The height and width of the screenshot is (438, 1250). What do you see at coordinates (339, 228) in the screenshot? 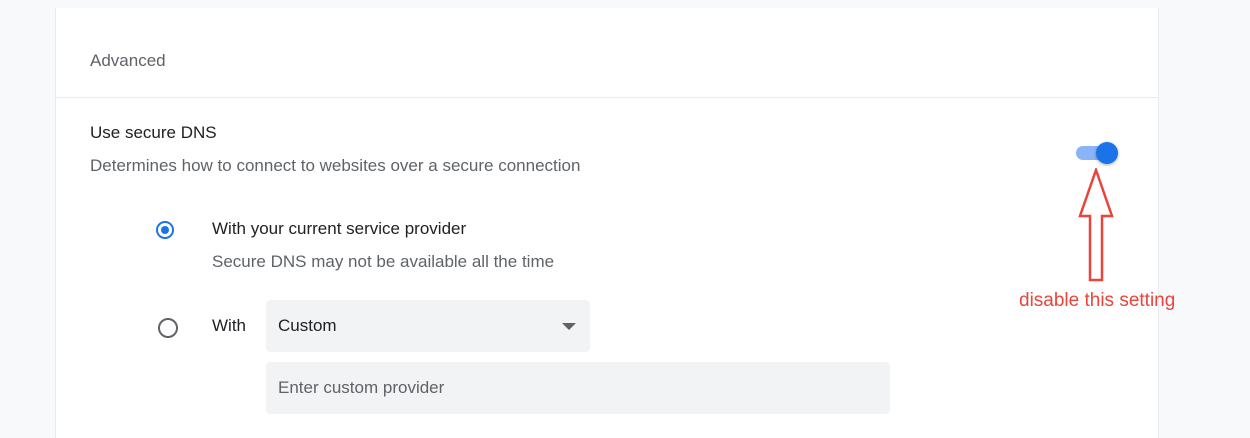
I see `option-current-provider-label: With your current service provider` at bounding box center [339, 228].